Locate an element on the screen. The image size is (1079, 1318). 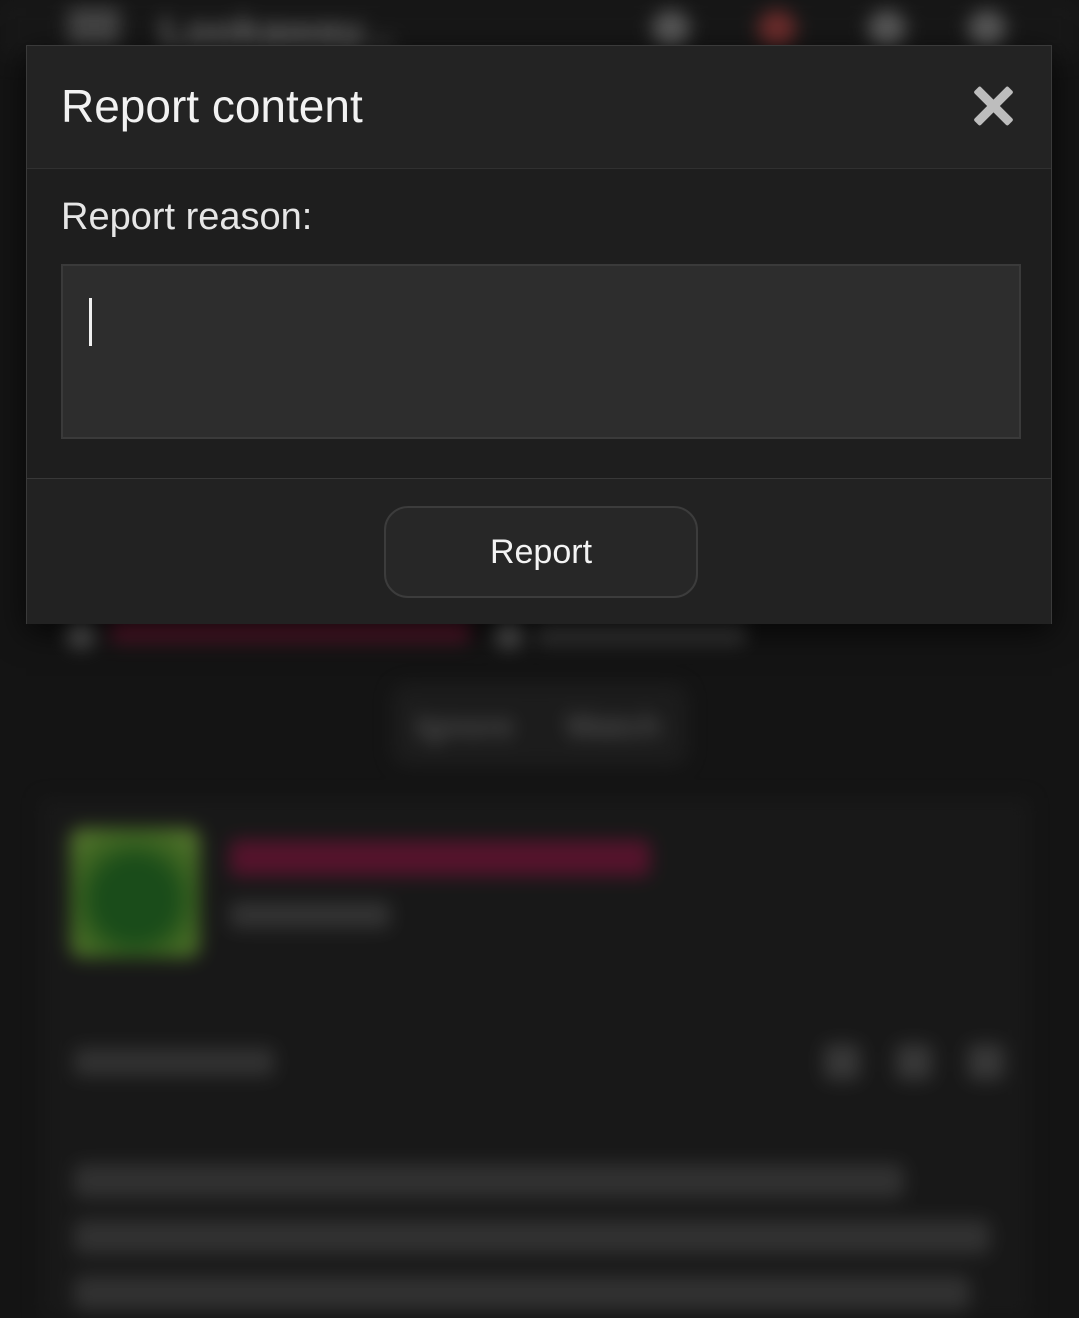
report-reason-textarea is located at coordinates (541, 351).